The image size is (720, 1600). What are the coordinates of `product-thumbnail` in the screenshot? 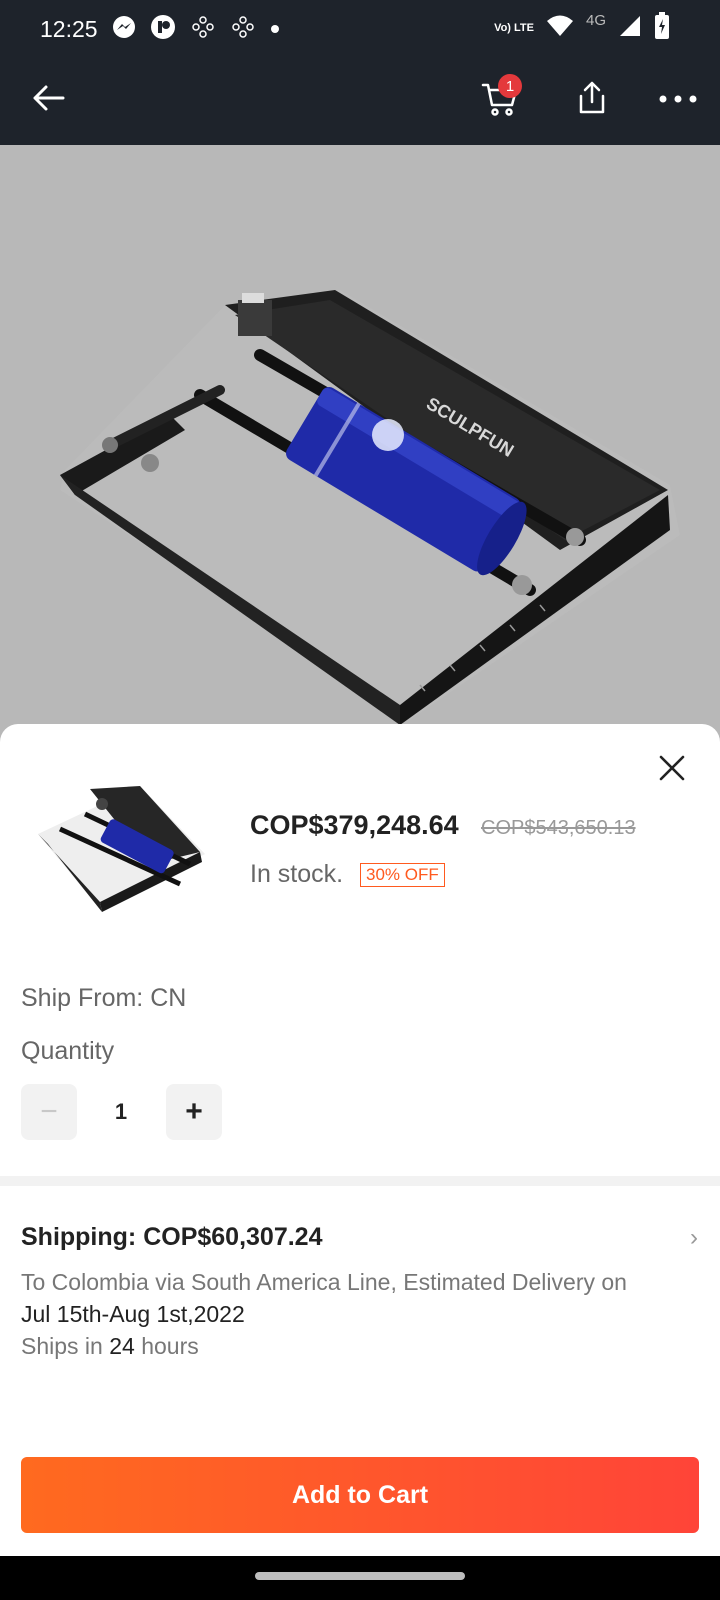 It's located at (120, 859).